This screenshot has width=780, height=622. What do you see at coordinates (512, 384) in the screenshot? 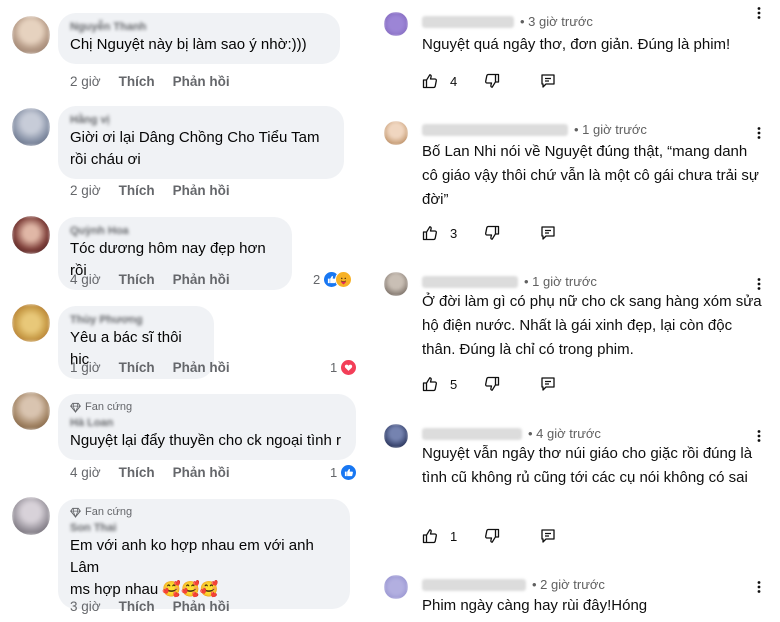
I see `dislike-control` at bounding box center [512, 384].